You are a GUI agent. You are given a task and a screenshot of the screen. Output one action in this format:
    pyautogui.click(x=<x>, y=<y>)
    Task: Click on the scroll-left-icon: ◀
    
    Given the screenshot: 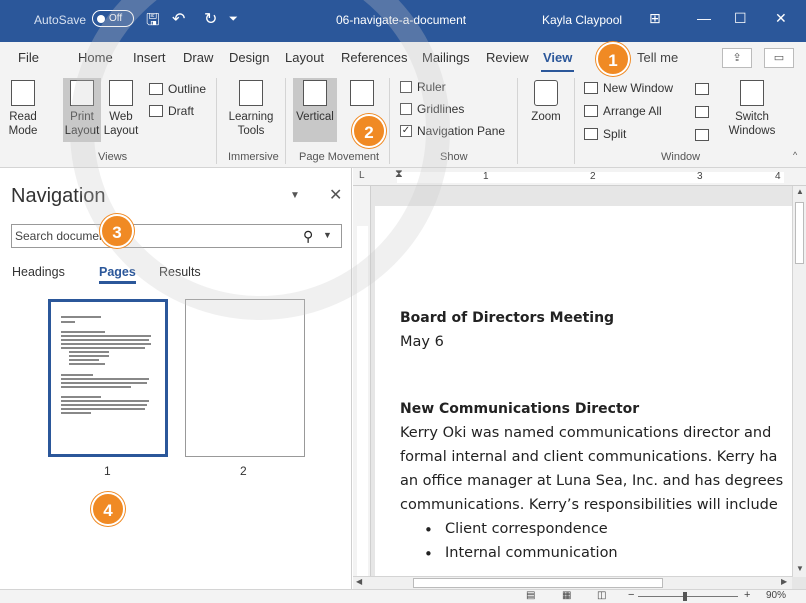 What is the action you would take?
    pyautogui.click(x=359, y=581)
    